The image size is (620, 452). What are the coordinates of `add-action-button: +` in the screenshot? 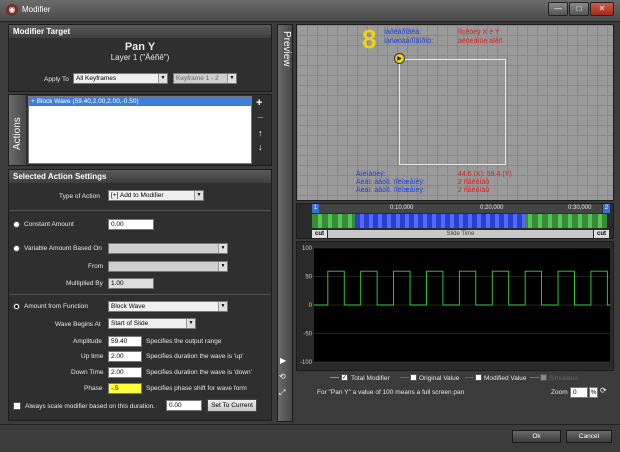 It's located at (259, 103).